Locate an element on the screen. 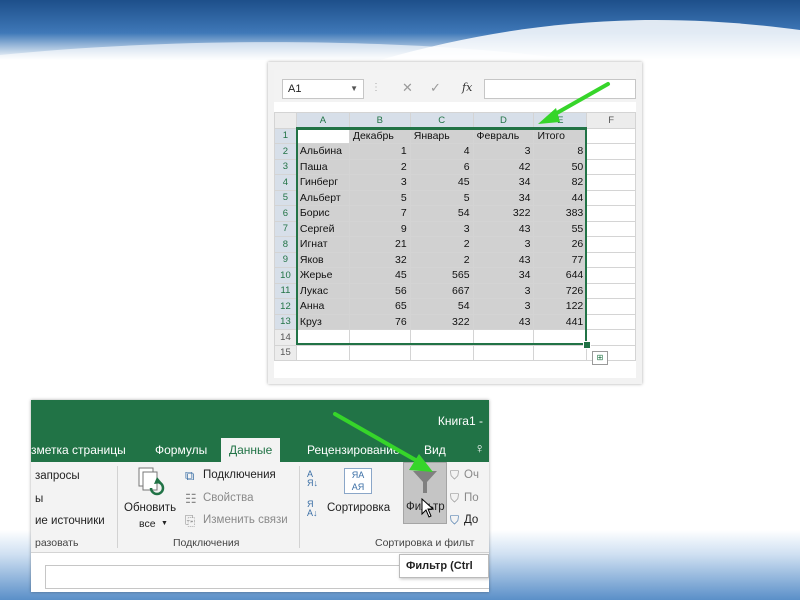 This screenshot has width=800, height=600. table-cell: 50 is located at coordinates (560, 166).